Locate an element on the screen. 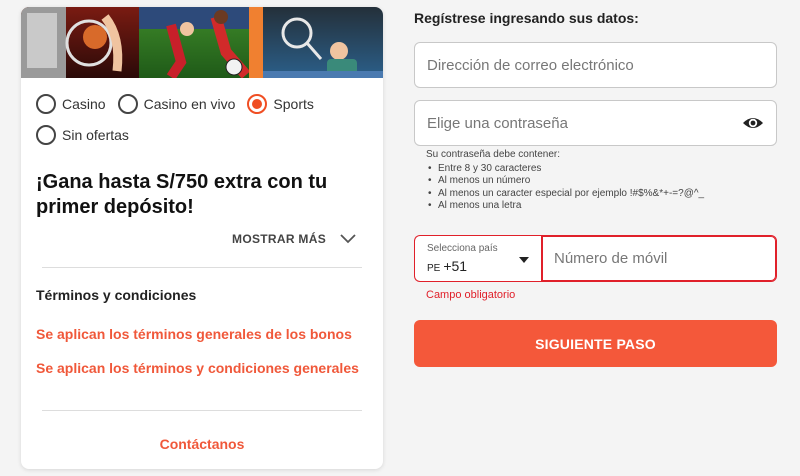 This screenshot has height=476, width=800. eye-icon is located at coordinates (753, 123).